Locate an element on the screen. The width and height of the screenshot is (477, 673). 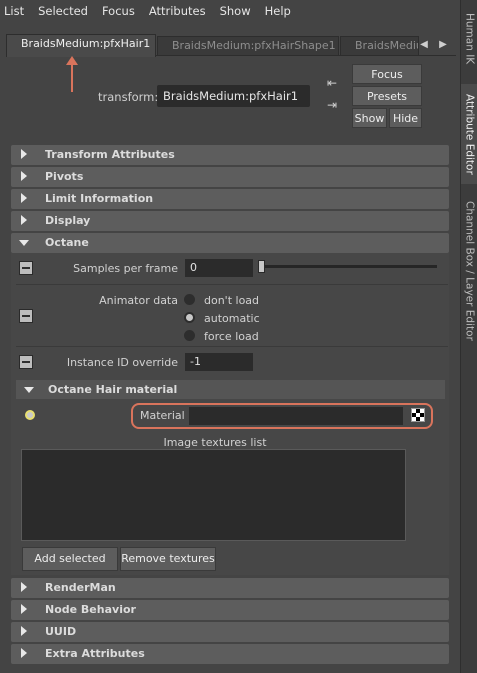
section-extra-attributes: Extra Attributes is located at coordinates (230, 654).